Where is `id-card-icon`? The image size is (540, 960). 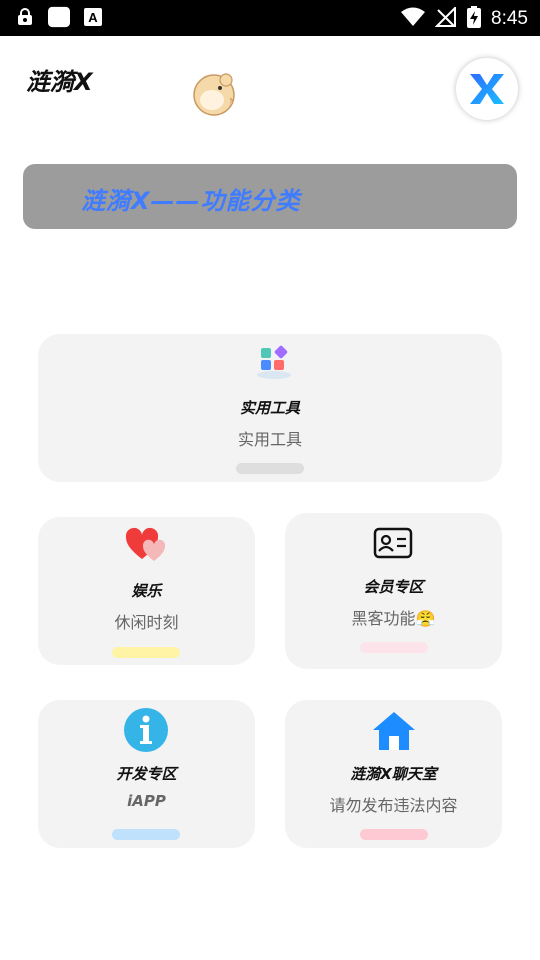 id-card-icon is located at coordinates (393, 543).